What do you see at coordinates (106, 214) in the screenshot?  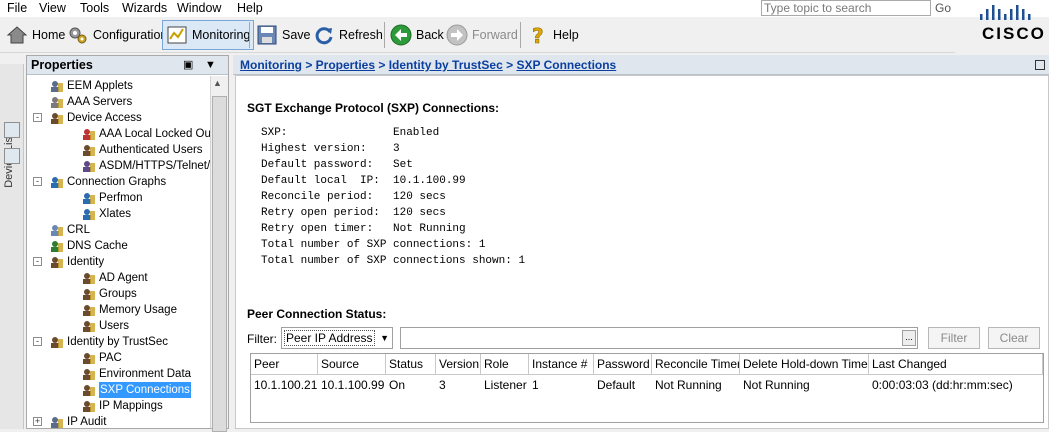 I see `tree-item-xlates: Xlates` at bounding box center [106, 214].